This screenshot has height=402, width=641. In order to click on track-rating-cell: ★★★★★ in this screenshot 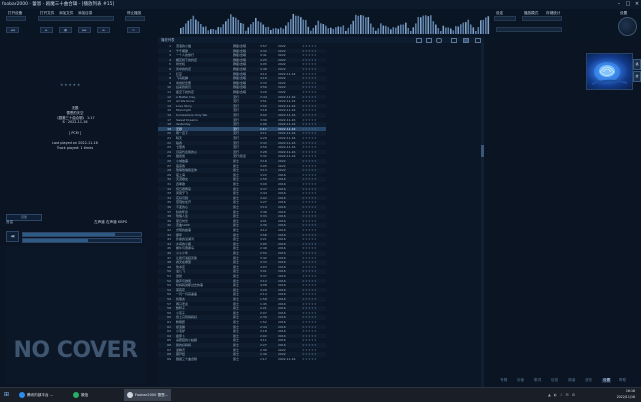, I will do `click(309, 358)`.